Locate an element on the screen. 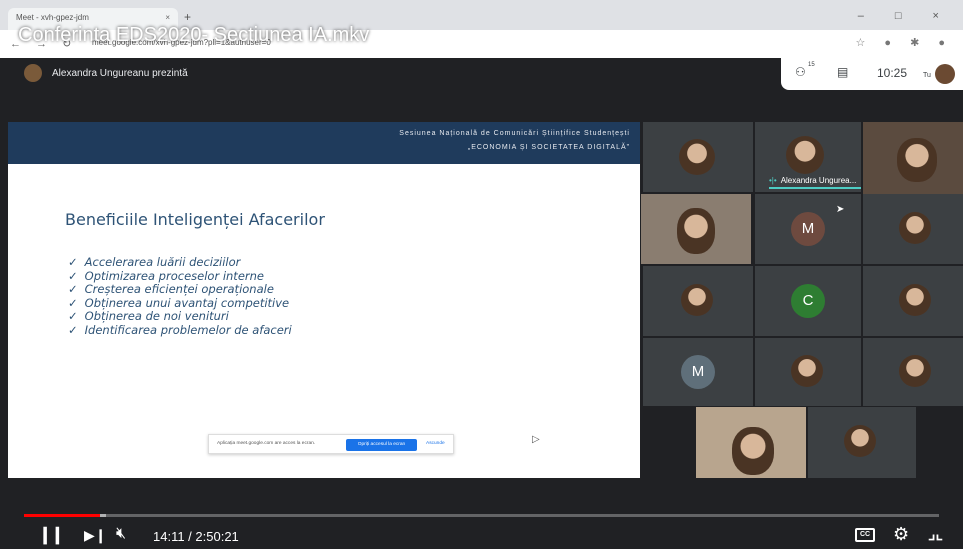  self-label: Tu is located at coordinates (927, 75).